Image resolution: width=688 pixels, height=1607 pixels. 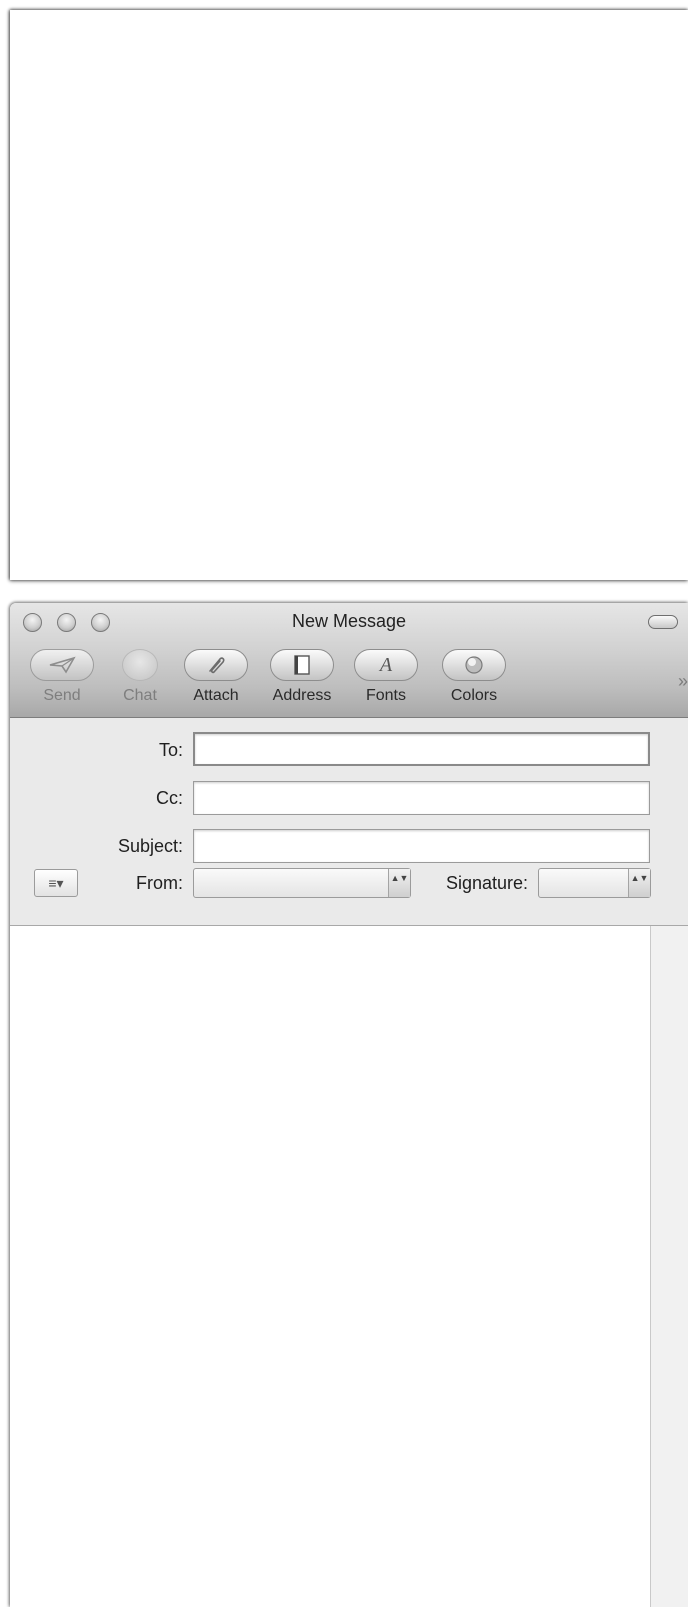 I want to click on chat-button: Chat, so click(x=140, y=681).